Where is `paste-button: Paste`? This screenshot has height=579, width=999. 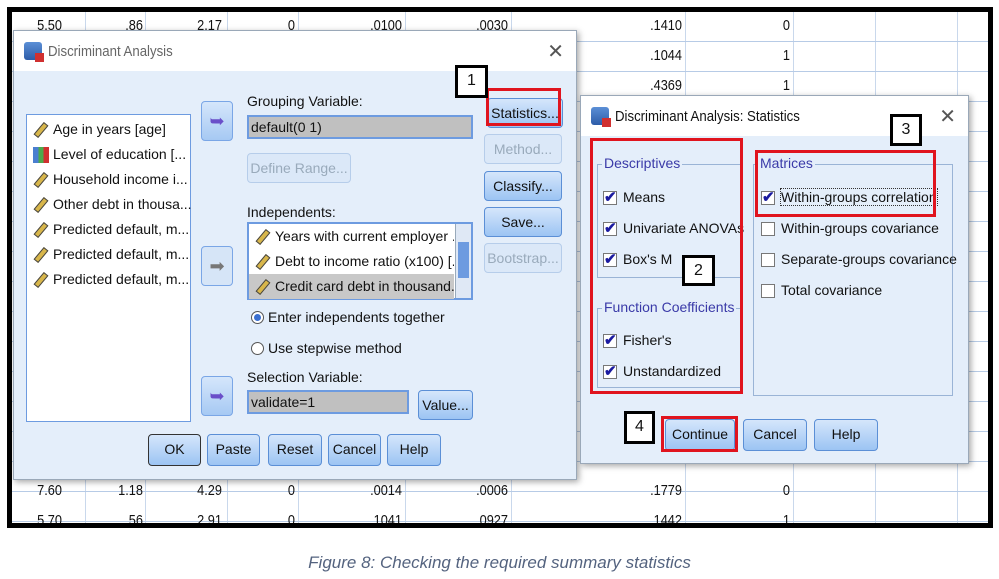 paste-button: Paste is located at coordinates (233, 450).